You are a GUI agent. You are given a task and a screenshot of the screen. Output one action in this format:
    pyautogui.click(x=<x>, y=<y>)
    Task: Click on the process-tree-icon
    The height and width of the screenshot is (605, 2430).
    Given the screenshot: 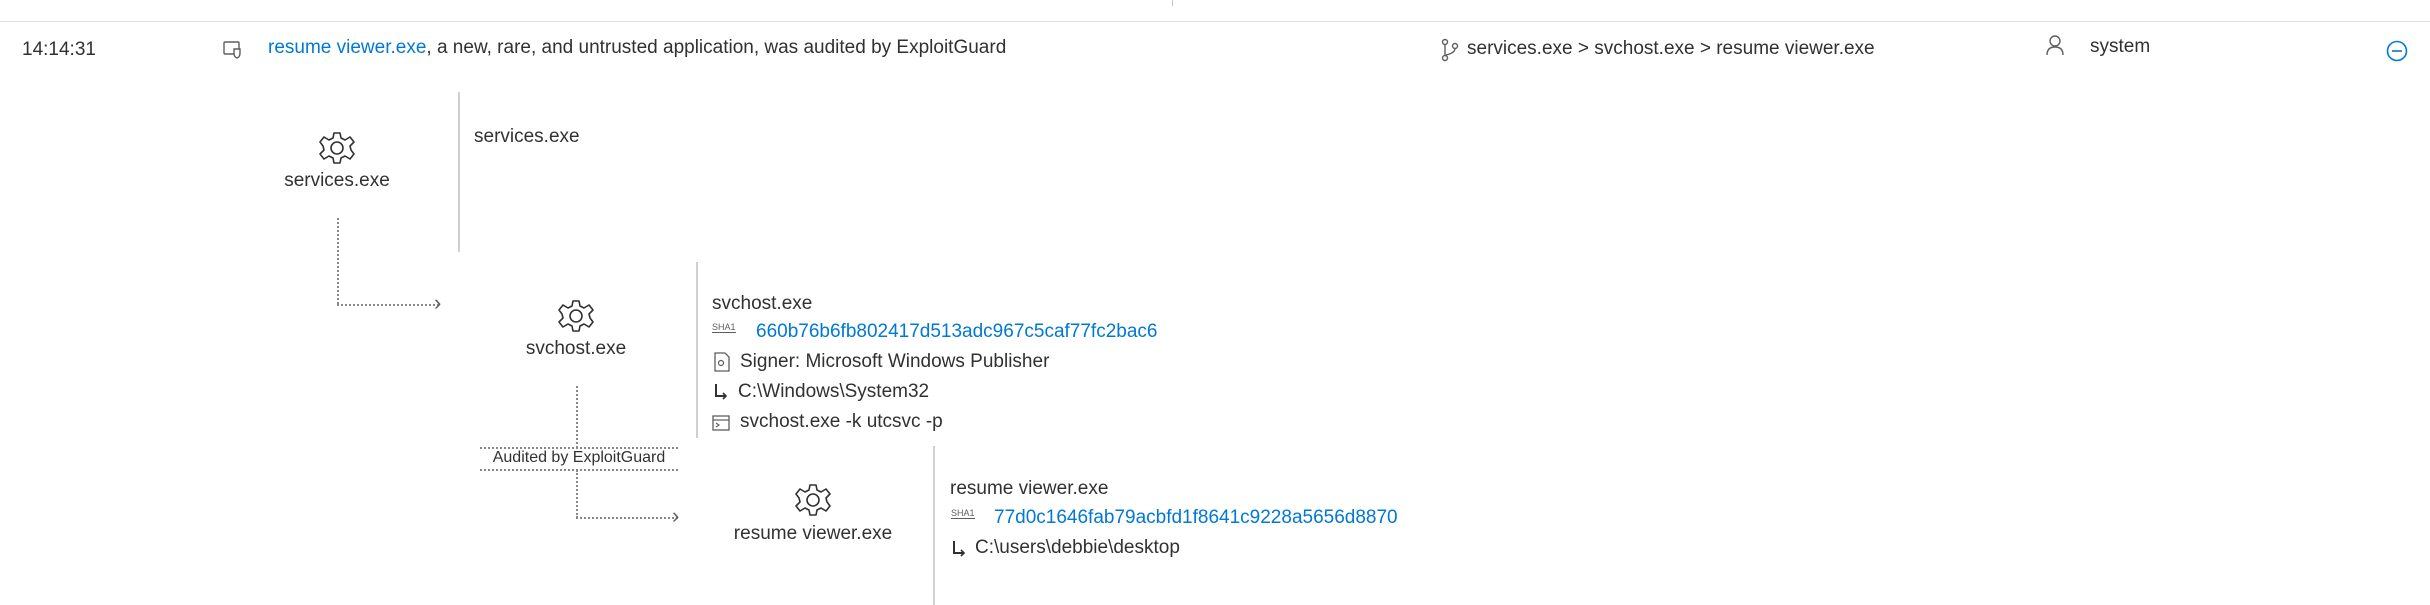 What is the action you would take?
    pyautogui.click(x=1450, y=52)
    